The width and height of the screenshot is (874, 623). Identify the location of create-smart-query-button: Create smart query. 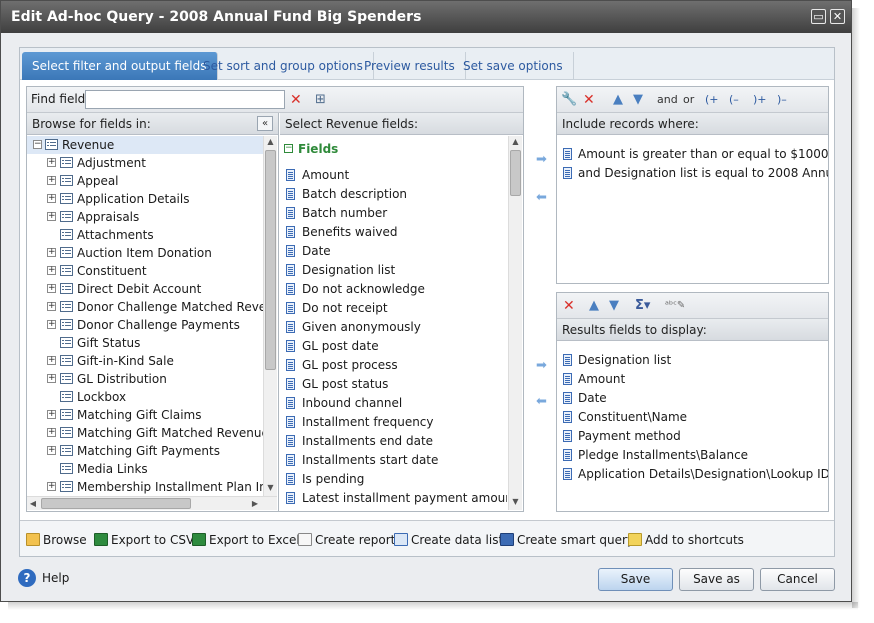
(567, 540).